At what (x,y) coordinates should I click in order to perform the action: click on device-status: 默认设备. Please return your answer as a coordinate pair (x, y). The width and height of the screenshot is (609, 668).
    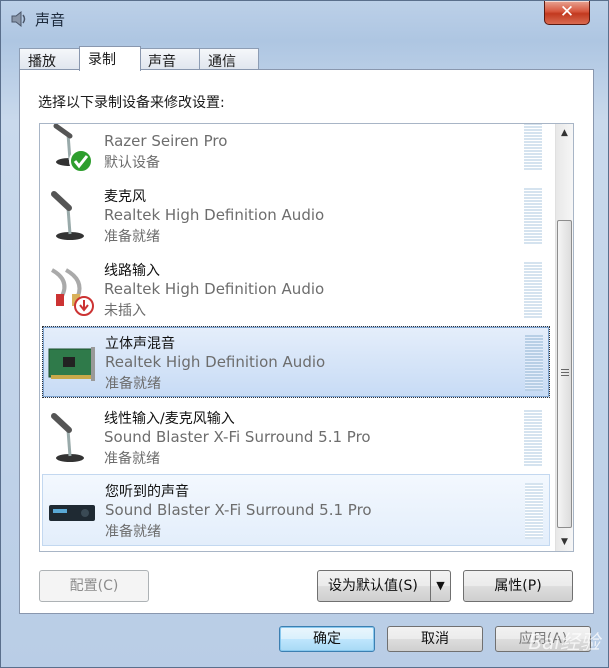
    Looking at the image, I should click on (132, 163).